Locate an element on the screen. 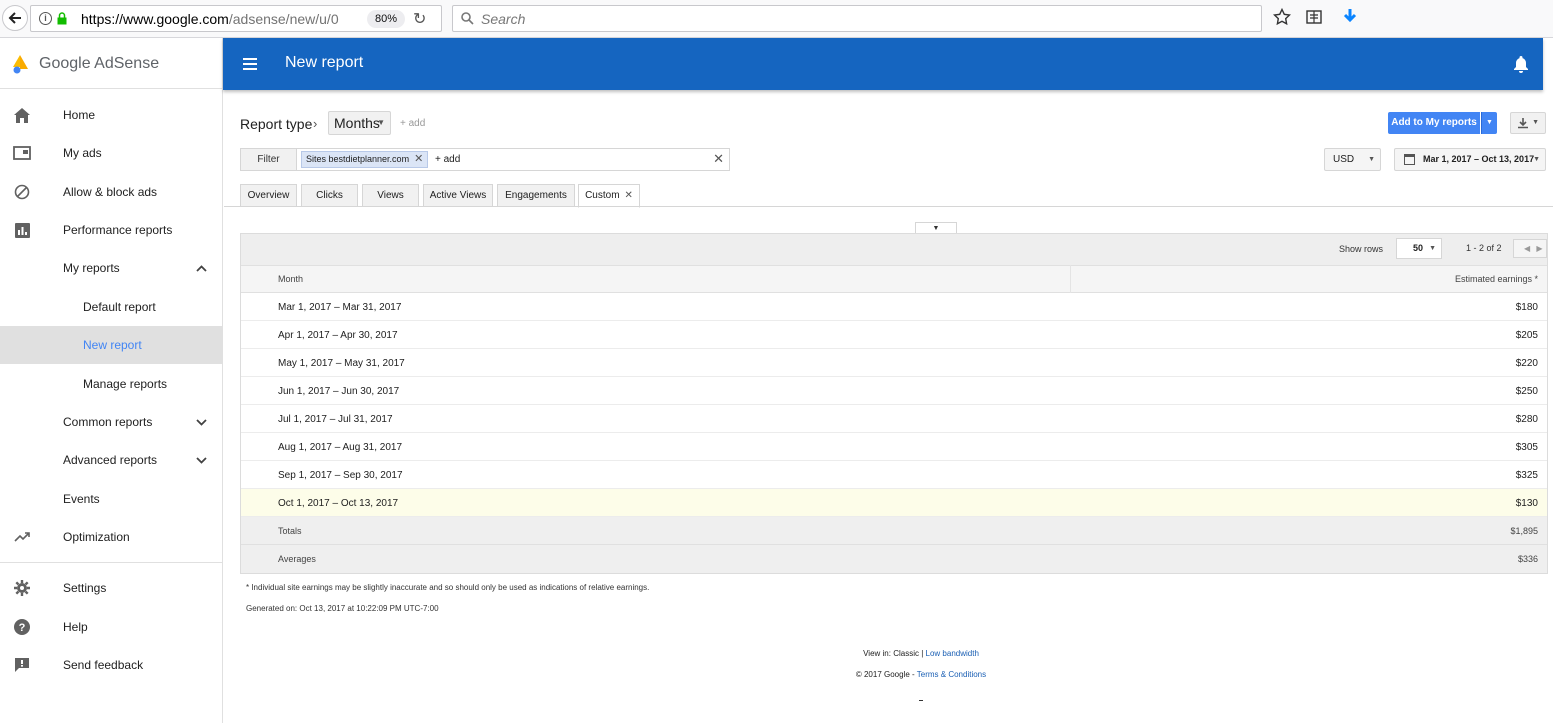  sidebar-item-label: My ads is located at coordinates (82, 153).